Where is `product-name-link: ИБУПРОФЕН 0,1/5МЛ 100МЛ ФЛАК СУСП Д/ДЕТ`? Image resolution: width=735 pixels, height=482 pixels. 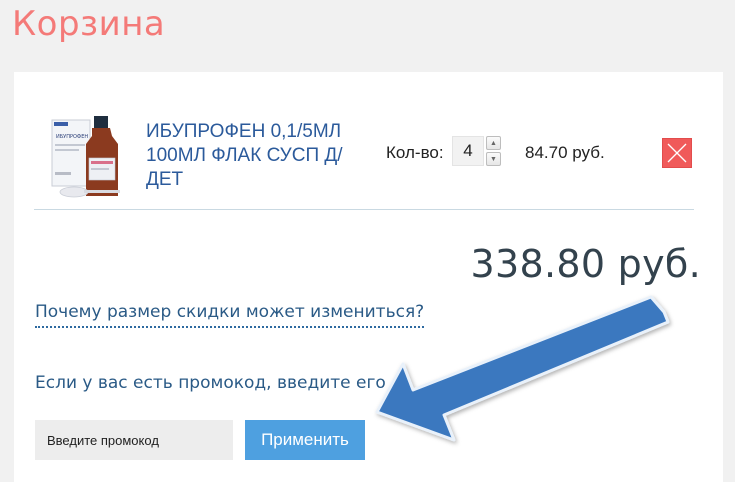
product-name-link: ИБУПРОФЕН 0,1/5МЛ 100МЛ ФЛАК СУСП Д/ДЕТ is located at coordinates (253, 156).